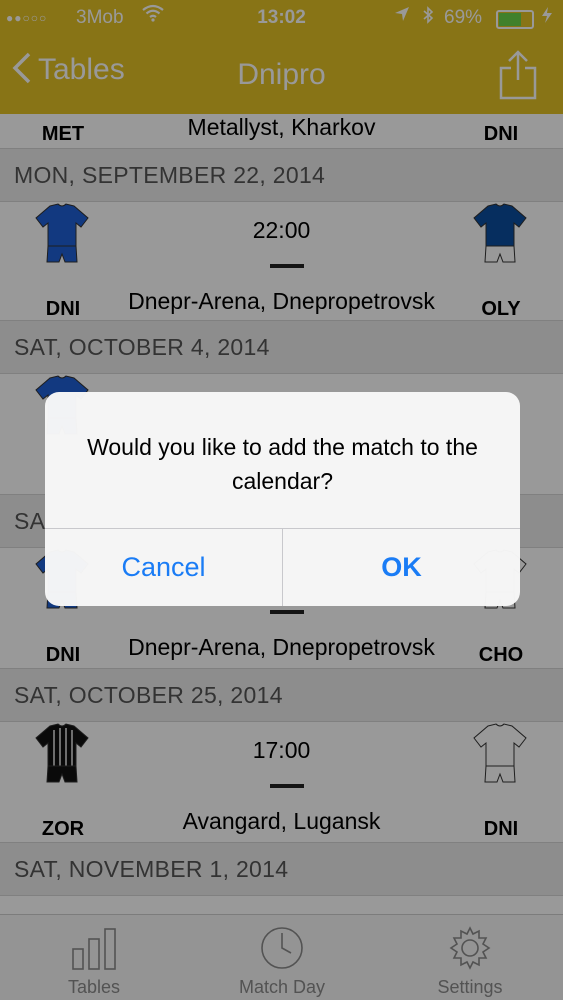 The height and width of the screenshot is (1001, 563). I want to click on ok-button: OK, so click(401, 567).